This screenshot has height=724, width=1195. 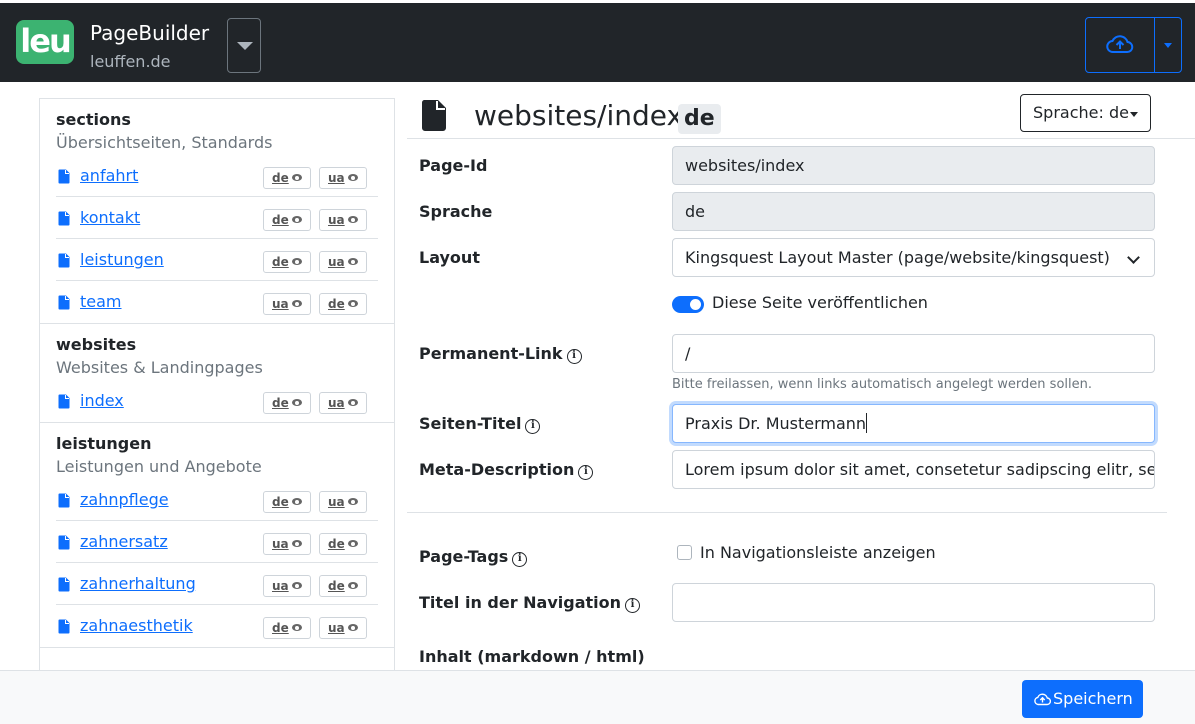 What do you see at coordinates (159, 367) in the screenshot?
I see `group-description: Websites & Landingpages` at bounding box center [159, 367].